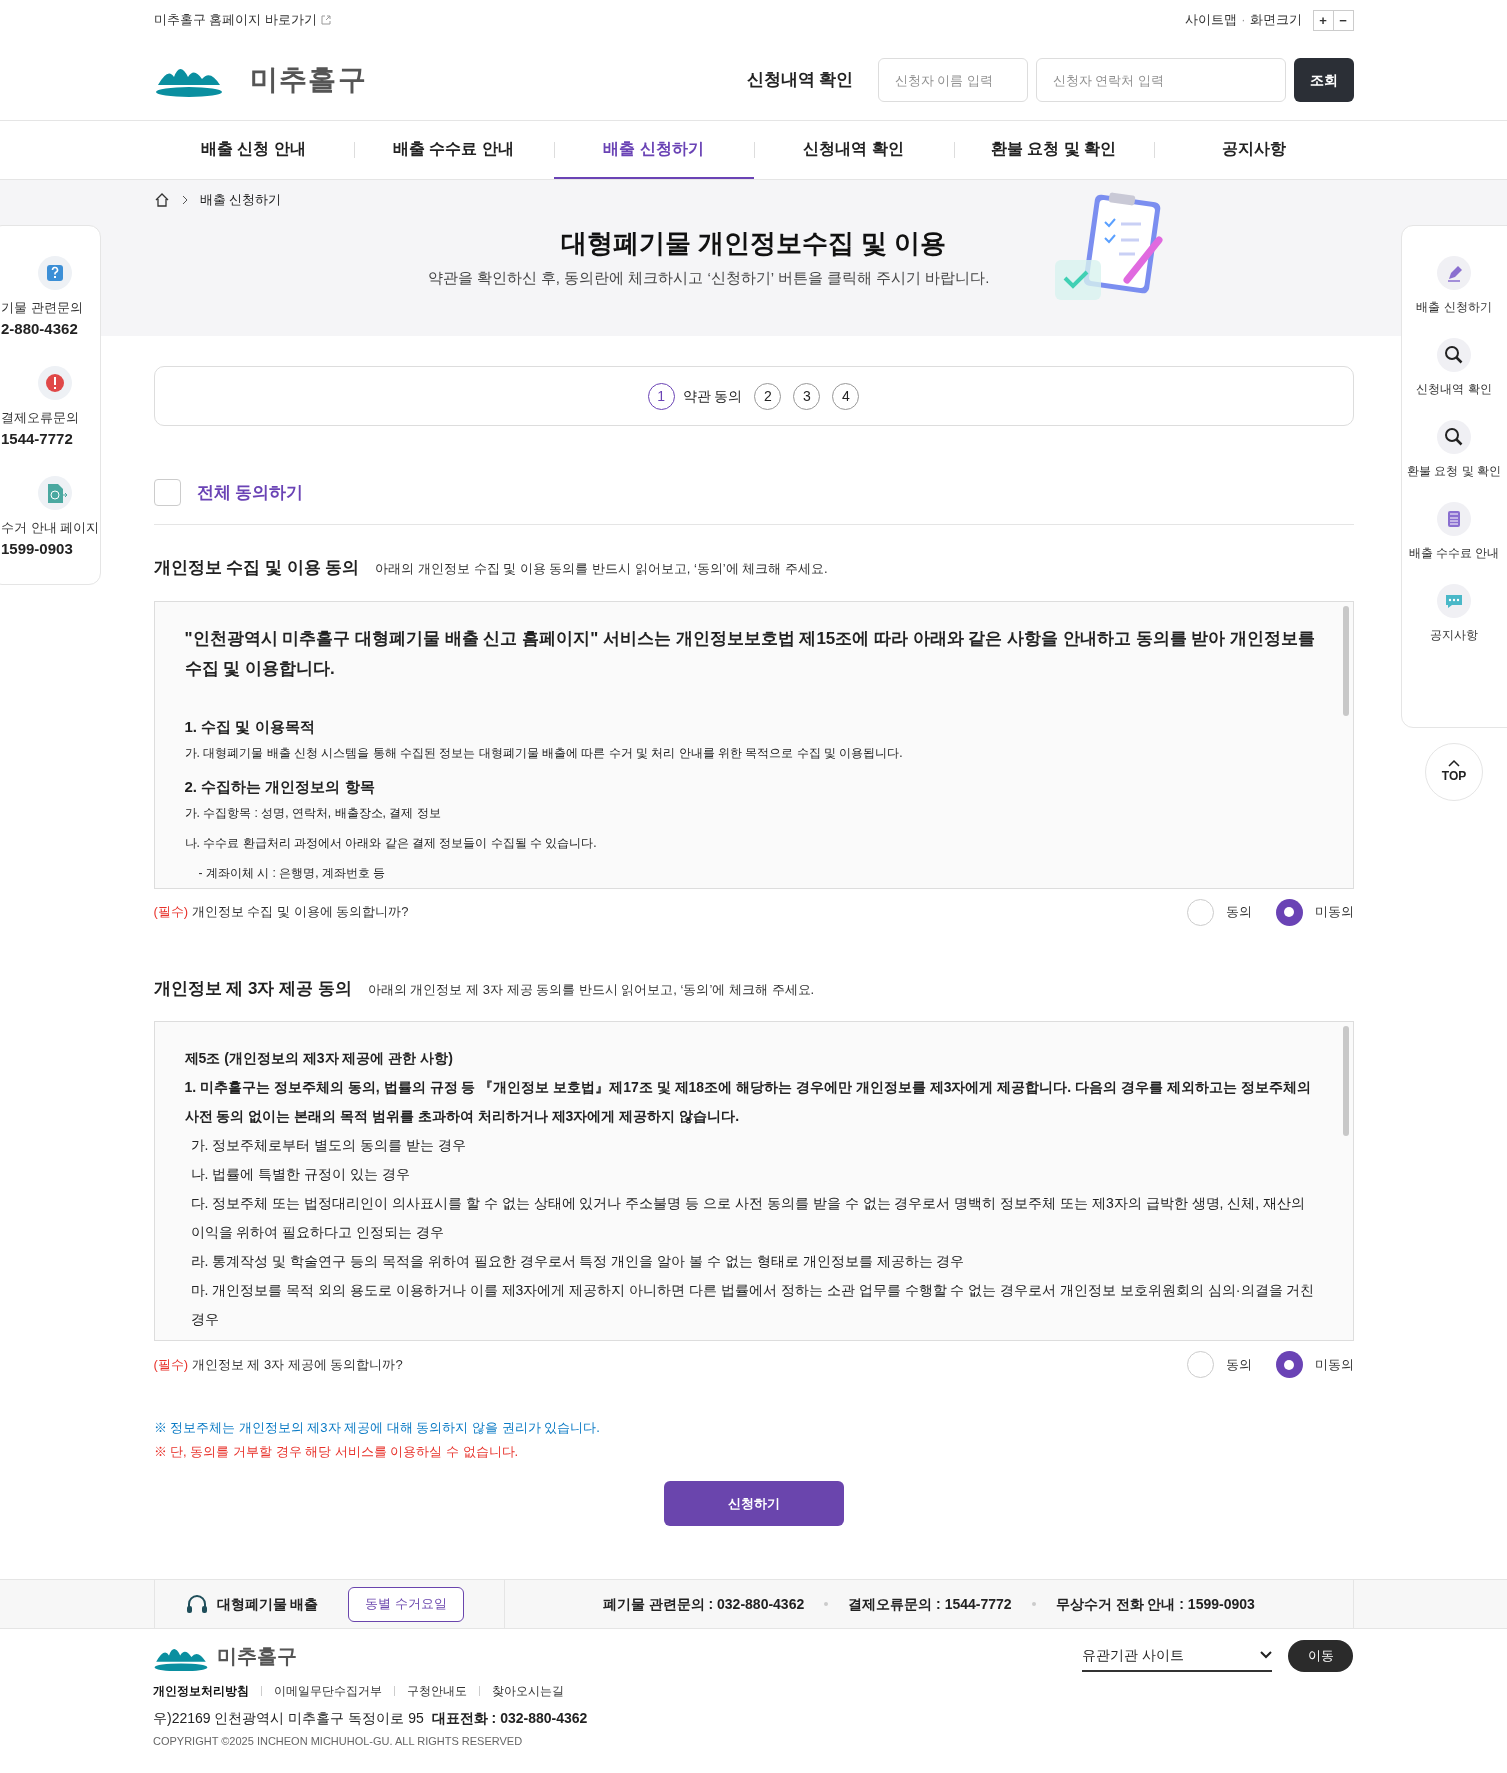 The image size is (1507, 1773). What do you see at coordinates (748, 1102) in the screenshot?
I see `terms-paragraph: 1. 미추홀구는 정보주체의 동의, 법률의 규정 등 『개인정보 보호법』제17조 및 제18조에 해당하는 경우에만 개인정보를 제3자에게 제공합니다. 다음의 경우를 제외하고는 정보주체의 사전 동의 없이는 본래의 목적 범위를 초과하여 처리하거나 제3자에게 제공하지 않습니다.` at bounding box center [748, 1102].